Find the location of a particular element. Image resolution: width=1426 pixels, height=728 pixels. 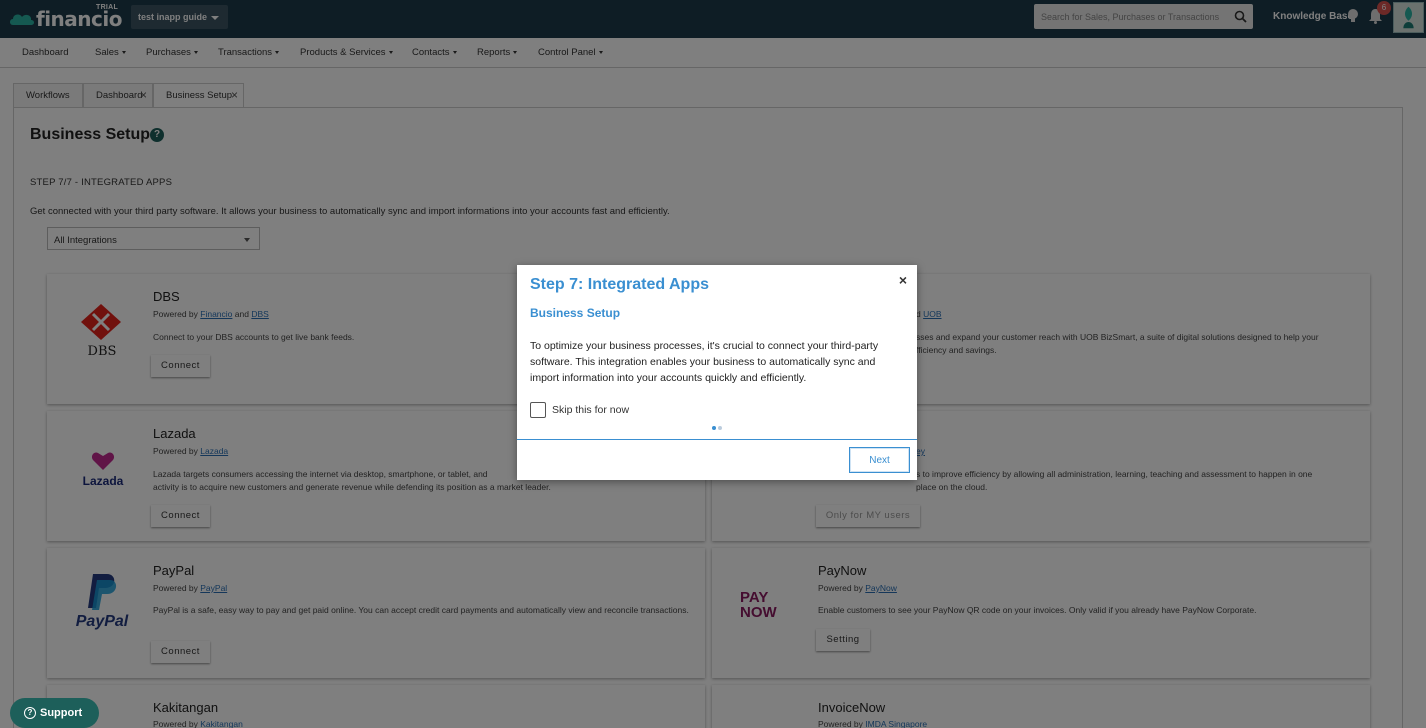

support-label: Support is located at coordinates (61, 713).